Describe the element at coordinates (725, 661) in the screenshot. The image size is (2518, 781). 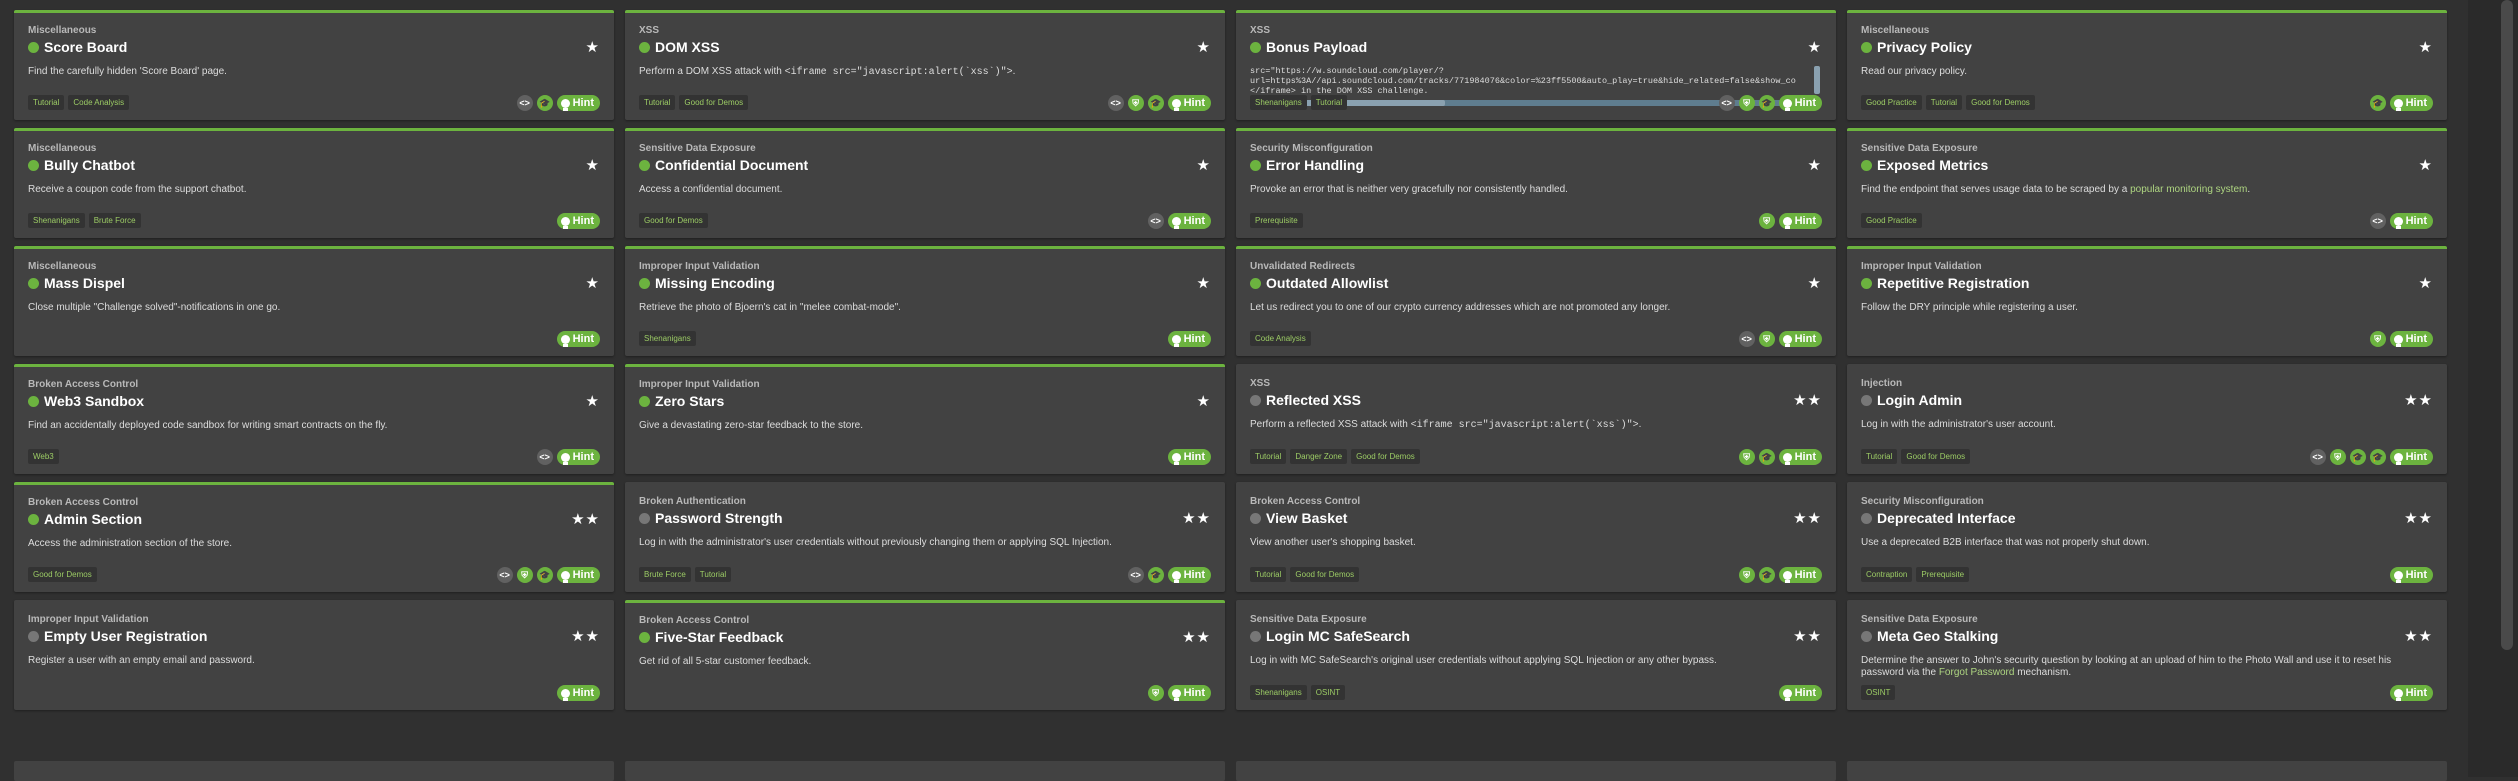
I see `challenge-description: Get rid of all 5-star customer feedback.` at that location.